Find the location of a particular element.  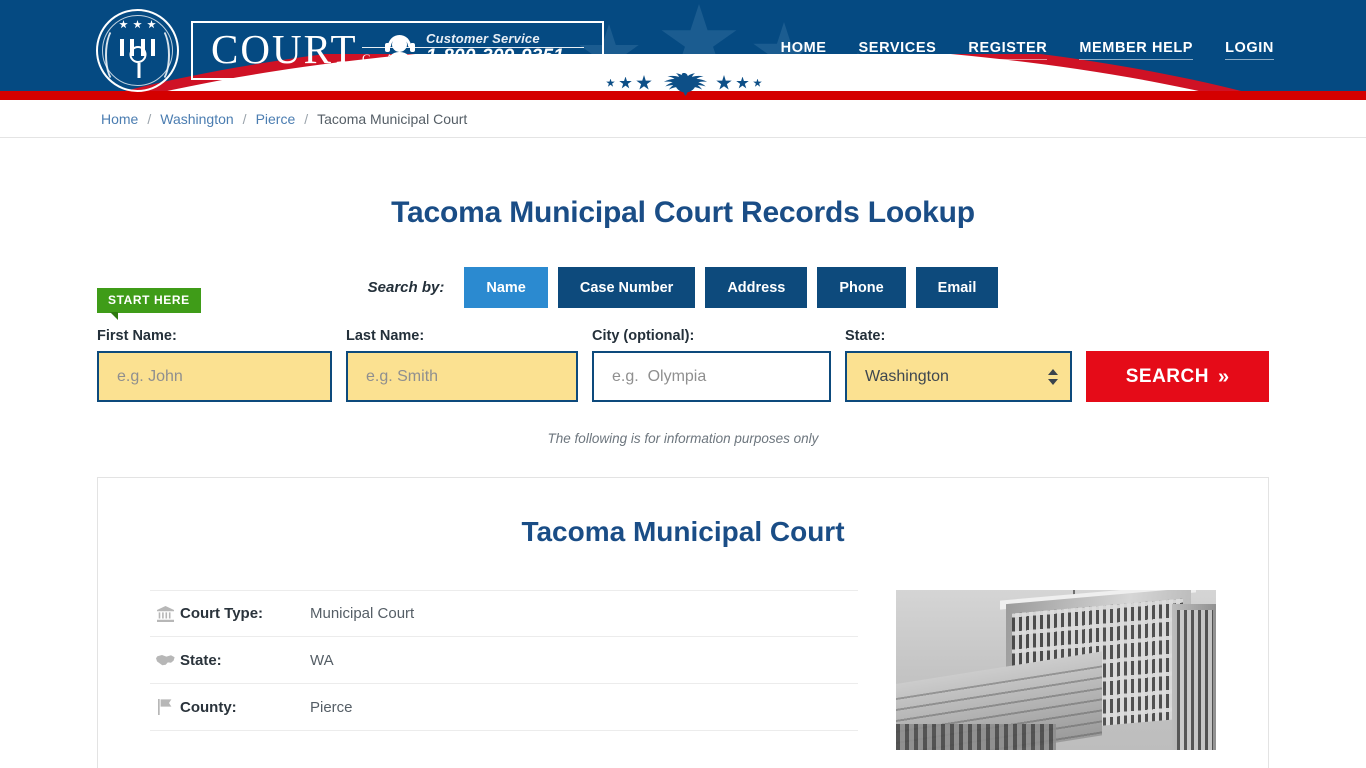

main-navigation: HOME SERVICES REGISTER MEMBER HELP LOGIN is located at coordinates (1027, 50).